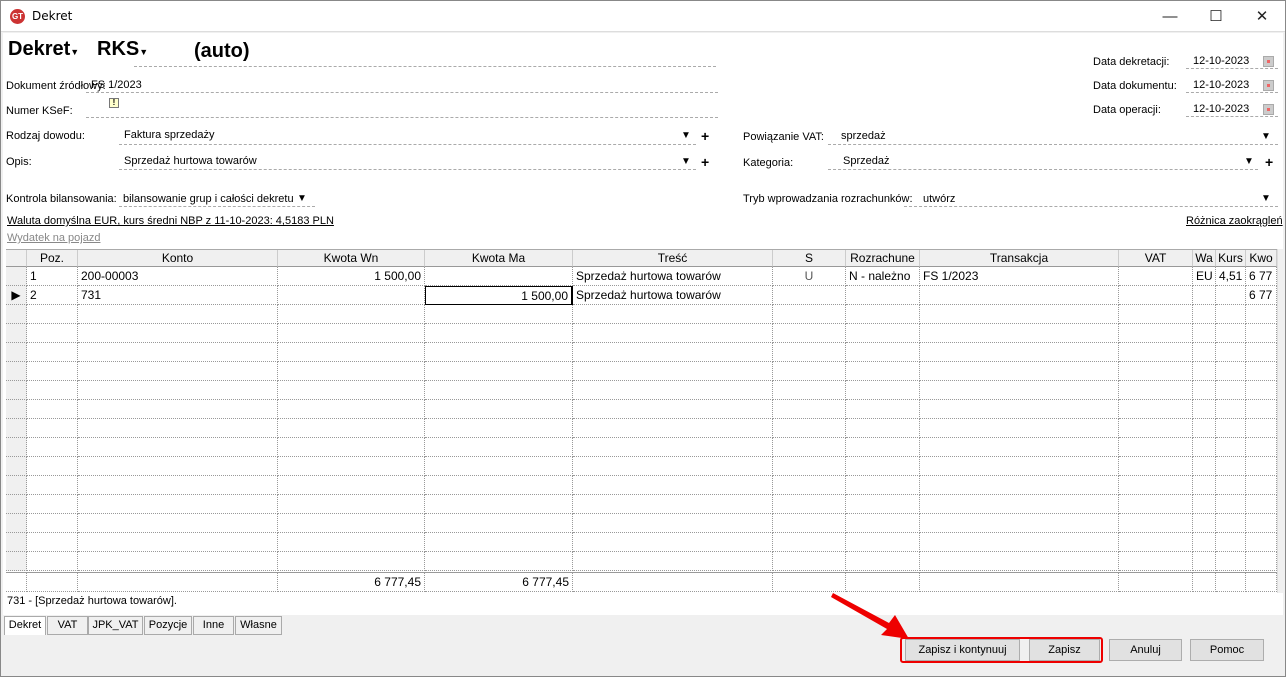 This screenshot has height=677, width=1286. What do you see at coordinates (939, 199) in the screenshot?
I see `tryb-select: utwórz` at bounding box center [939, 199].